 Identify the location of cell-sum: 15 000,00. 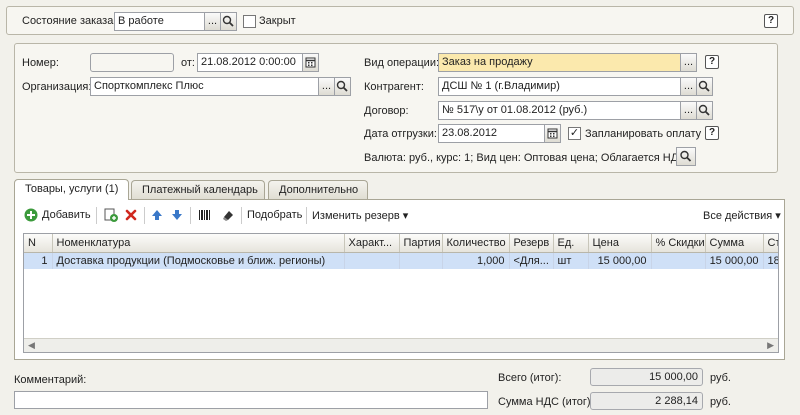
(734, 260).